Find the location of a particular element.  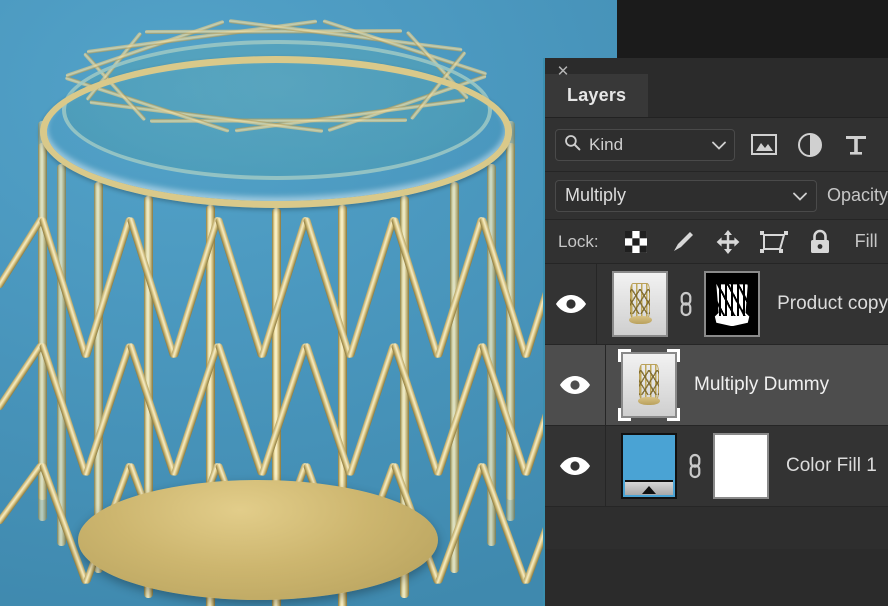

lock-image-pixels-icon is located at coordinates (682, 242).